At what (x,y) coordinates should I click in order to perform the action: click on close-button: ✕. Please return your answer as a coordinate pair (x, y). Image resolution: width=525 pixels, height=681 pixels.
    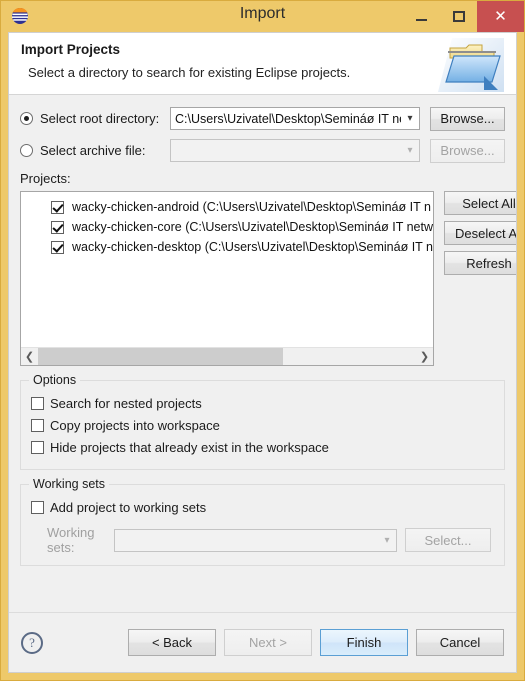
    Looking at the image, I should click on (500, 16).